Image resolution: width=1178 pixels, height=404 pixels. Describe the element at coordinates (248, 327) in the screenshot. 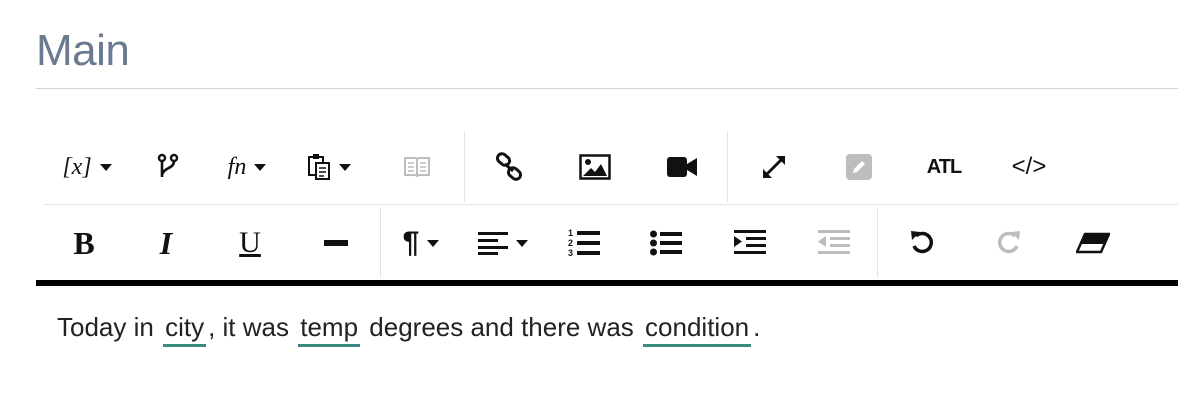

I see `editor-text: , it was` at that location.